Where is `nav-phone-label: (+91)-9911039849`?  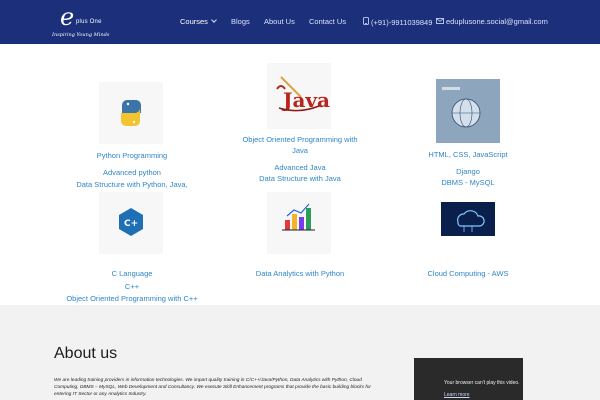
nav-phone-label: (+91)-9911039849 is located at coordinates (402, 22).